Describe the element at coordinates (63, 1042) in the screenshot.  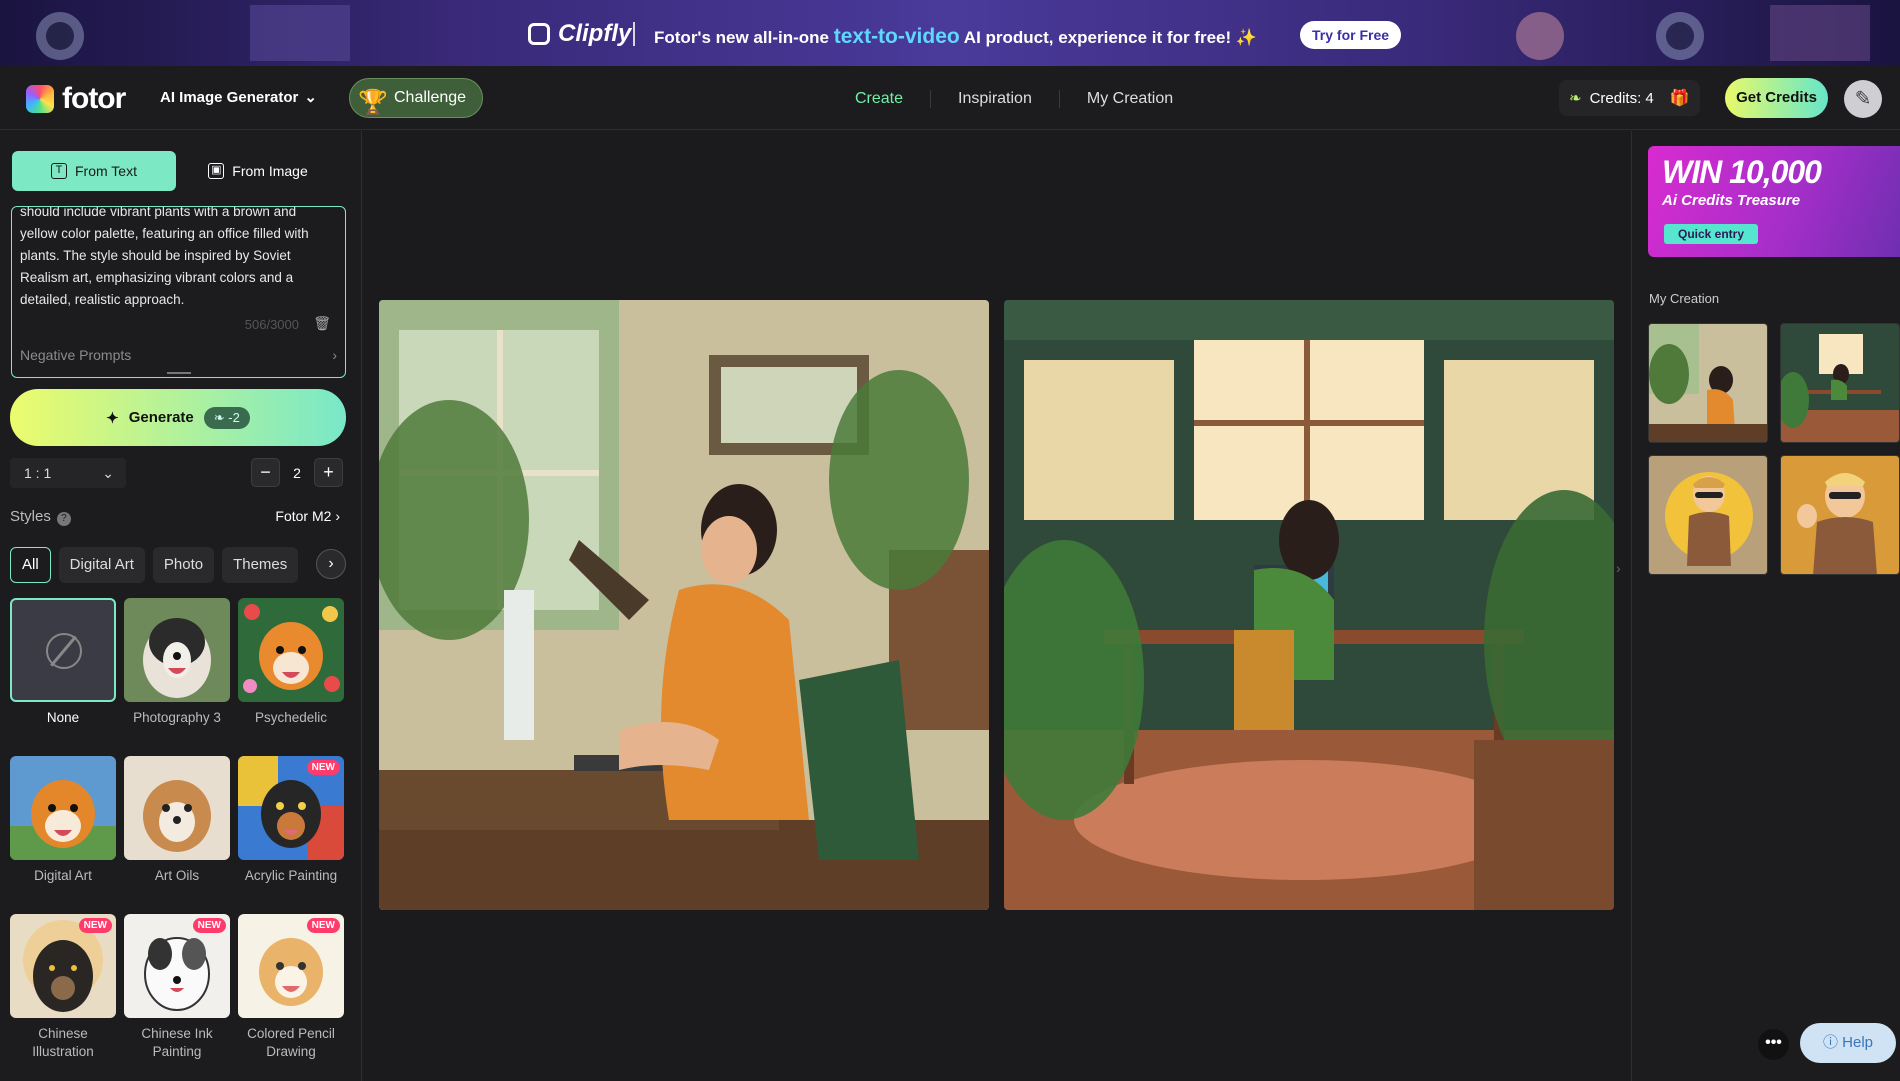
I see `style-label: Chinese Illustration` at that location.